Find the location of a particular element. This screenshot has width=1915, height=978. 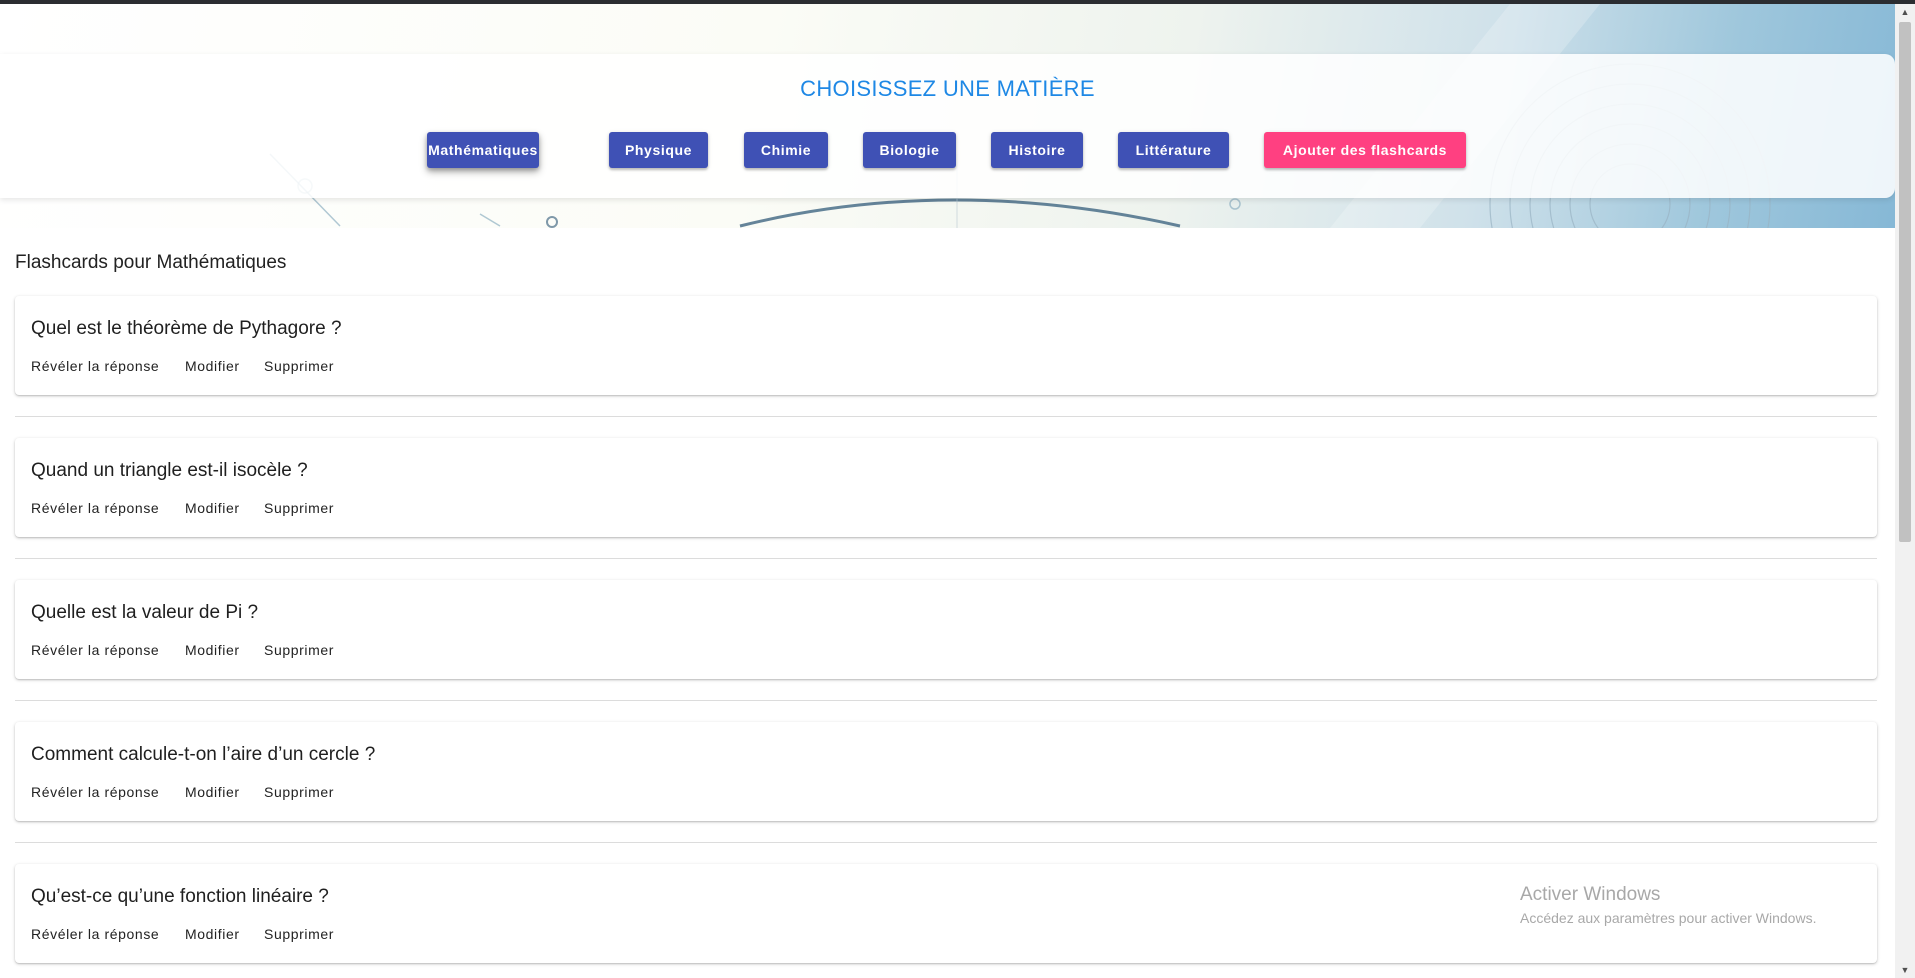

section-title: Flashcards pour Mathématiques is located at coordinates (151, 262).